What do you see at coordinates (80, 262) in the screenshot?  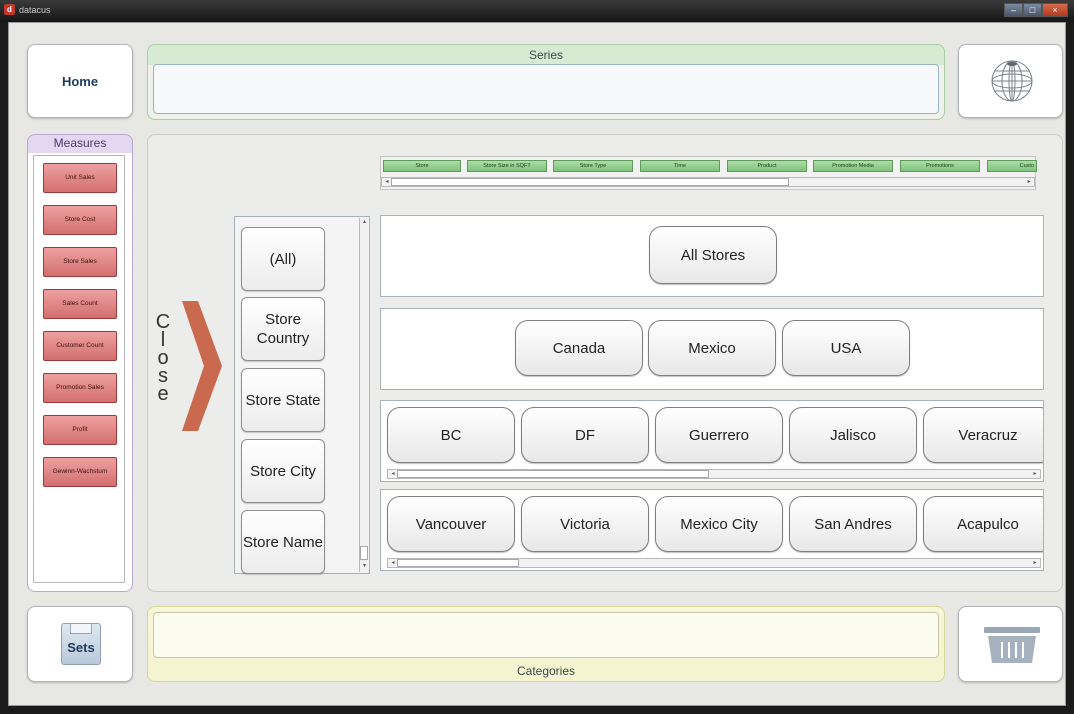 I see `measure-store-sales: Store Sales` at bounding box center [80, 262].